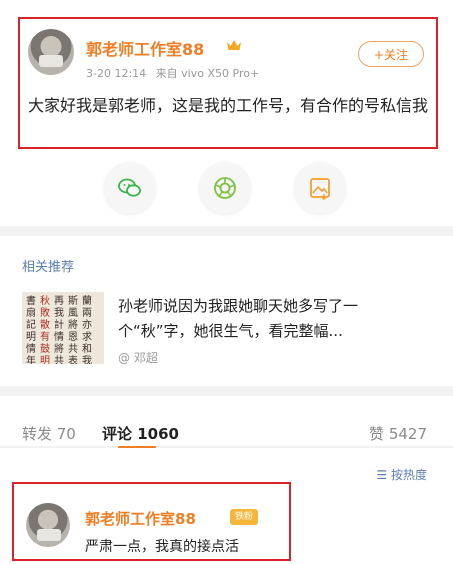 The image size is (453, 564). I want to click on related-author: @ 邓超, so click(138, 357).